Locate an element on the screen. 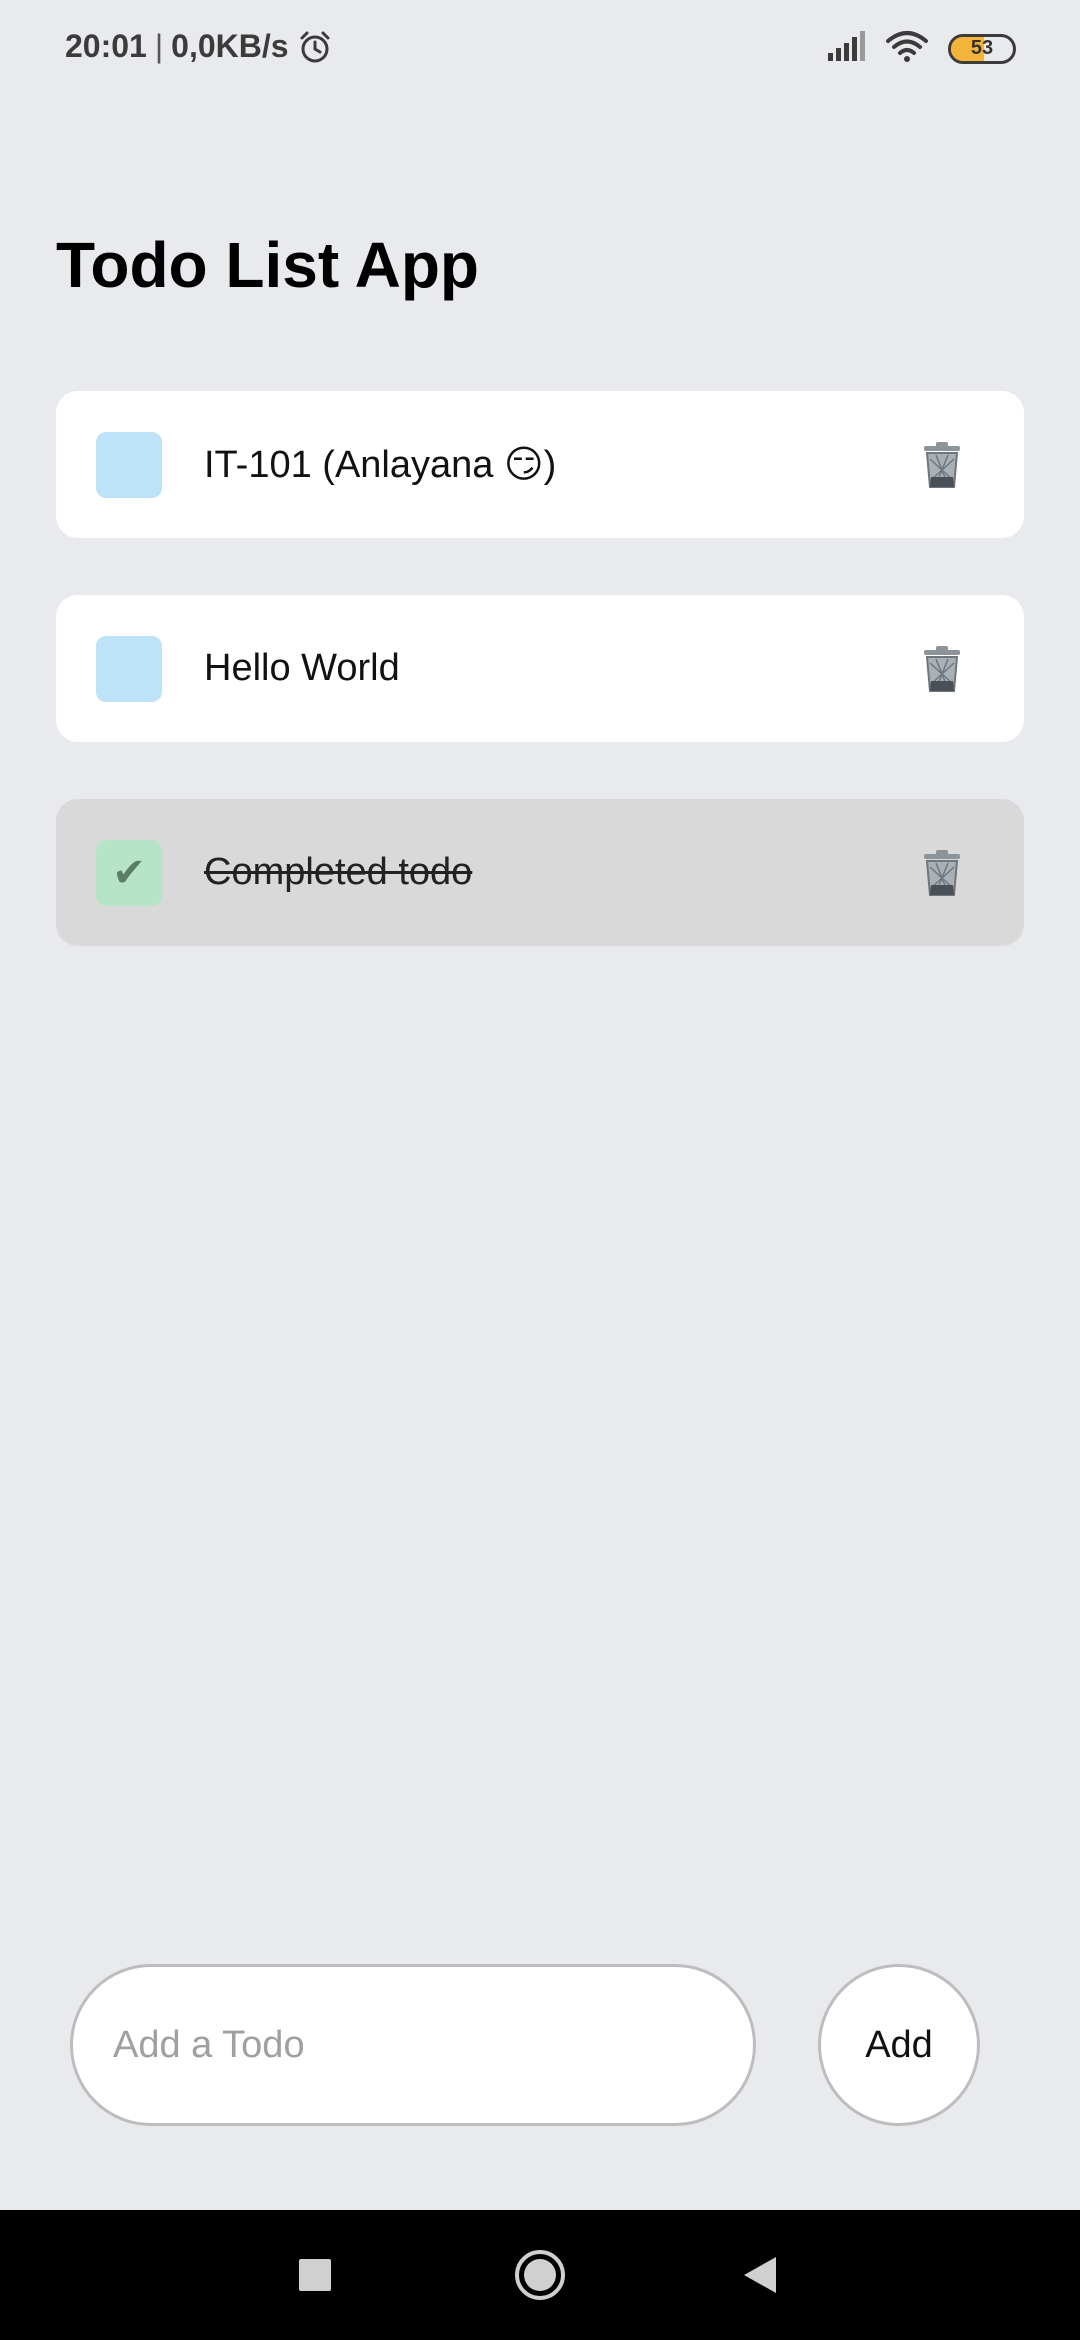  battery-icon: 53 is located at coordinates (982, 48).